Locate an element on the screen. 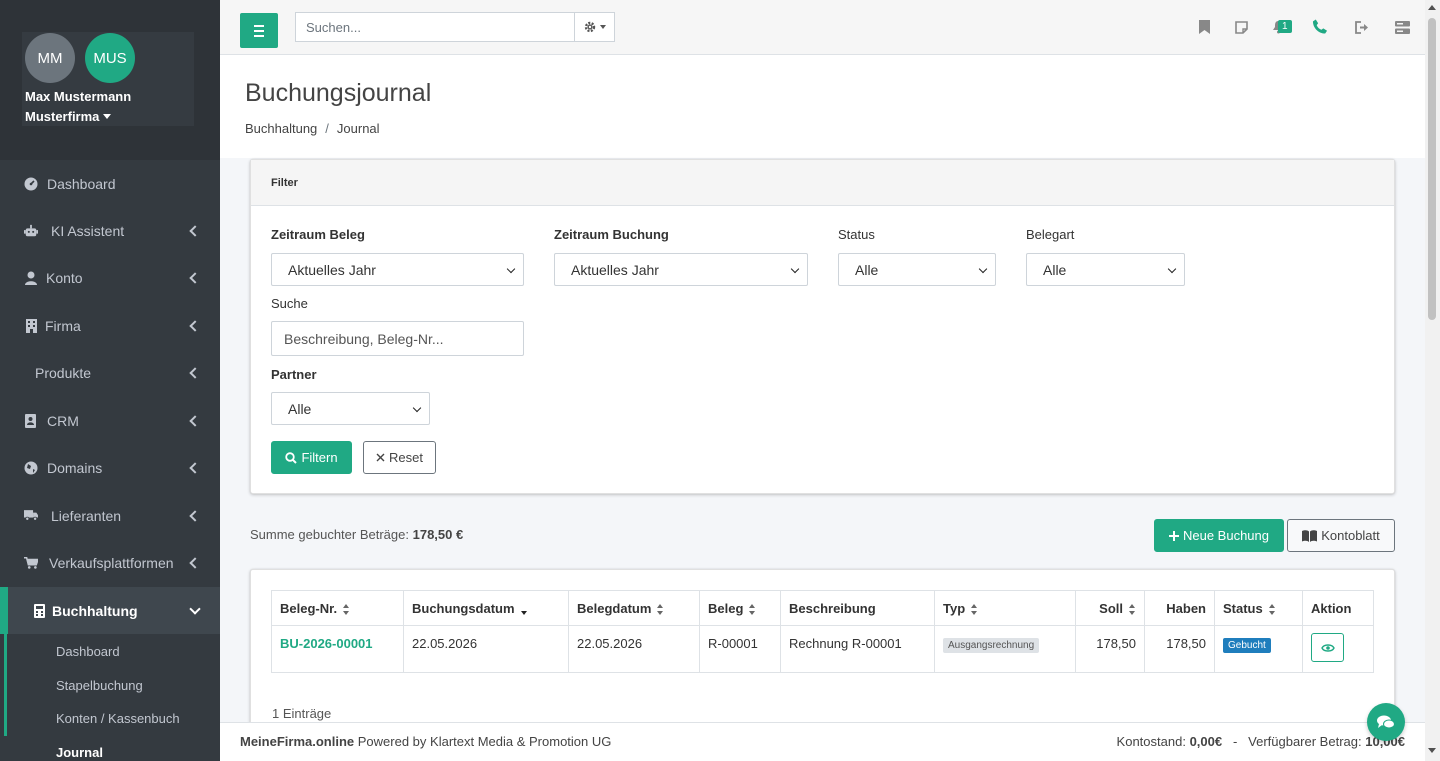 Image resolution: width=1440 pixels, height=761 pixels. reset-button: Reset is located at coordinates (399, 457).